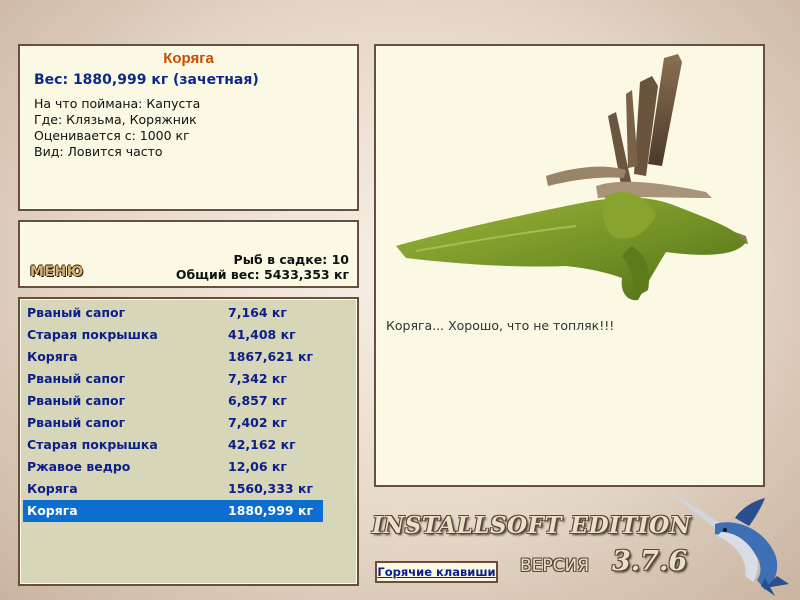 The height and width of the screenshot is (600, 800). I want to click on catch-item-weight: 7,164 кг, so click(257, 312).